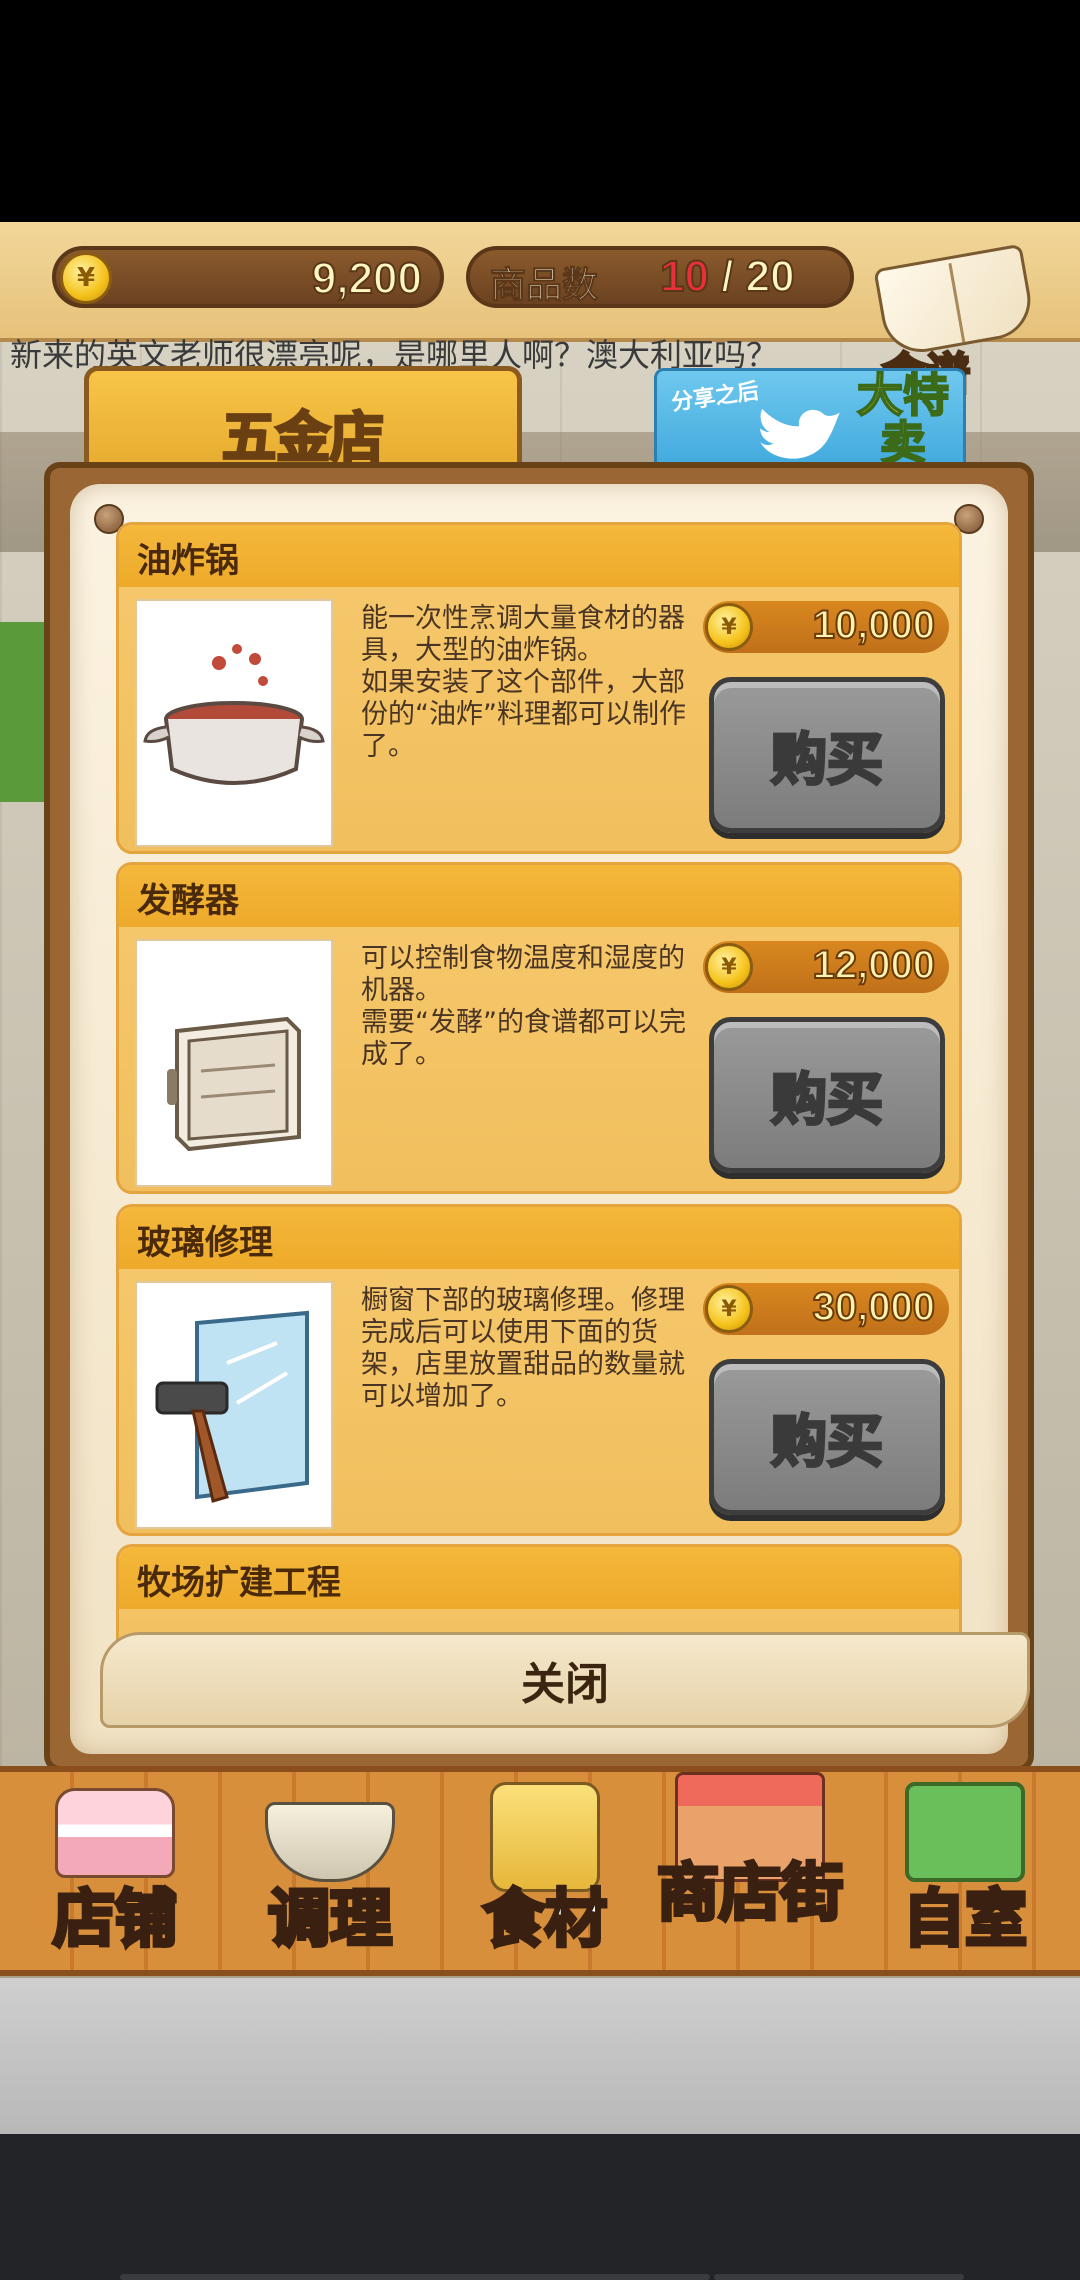 Image resolution: width=1080 pixels, height=2280 pixels. I want to click on fryer-pot-icon, so click(234, 723).